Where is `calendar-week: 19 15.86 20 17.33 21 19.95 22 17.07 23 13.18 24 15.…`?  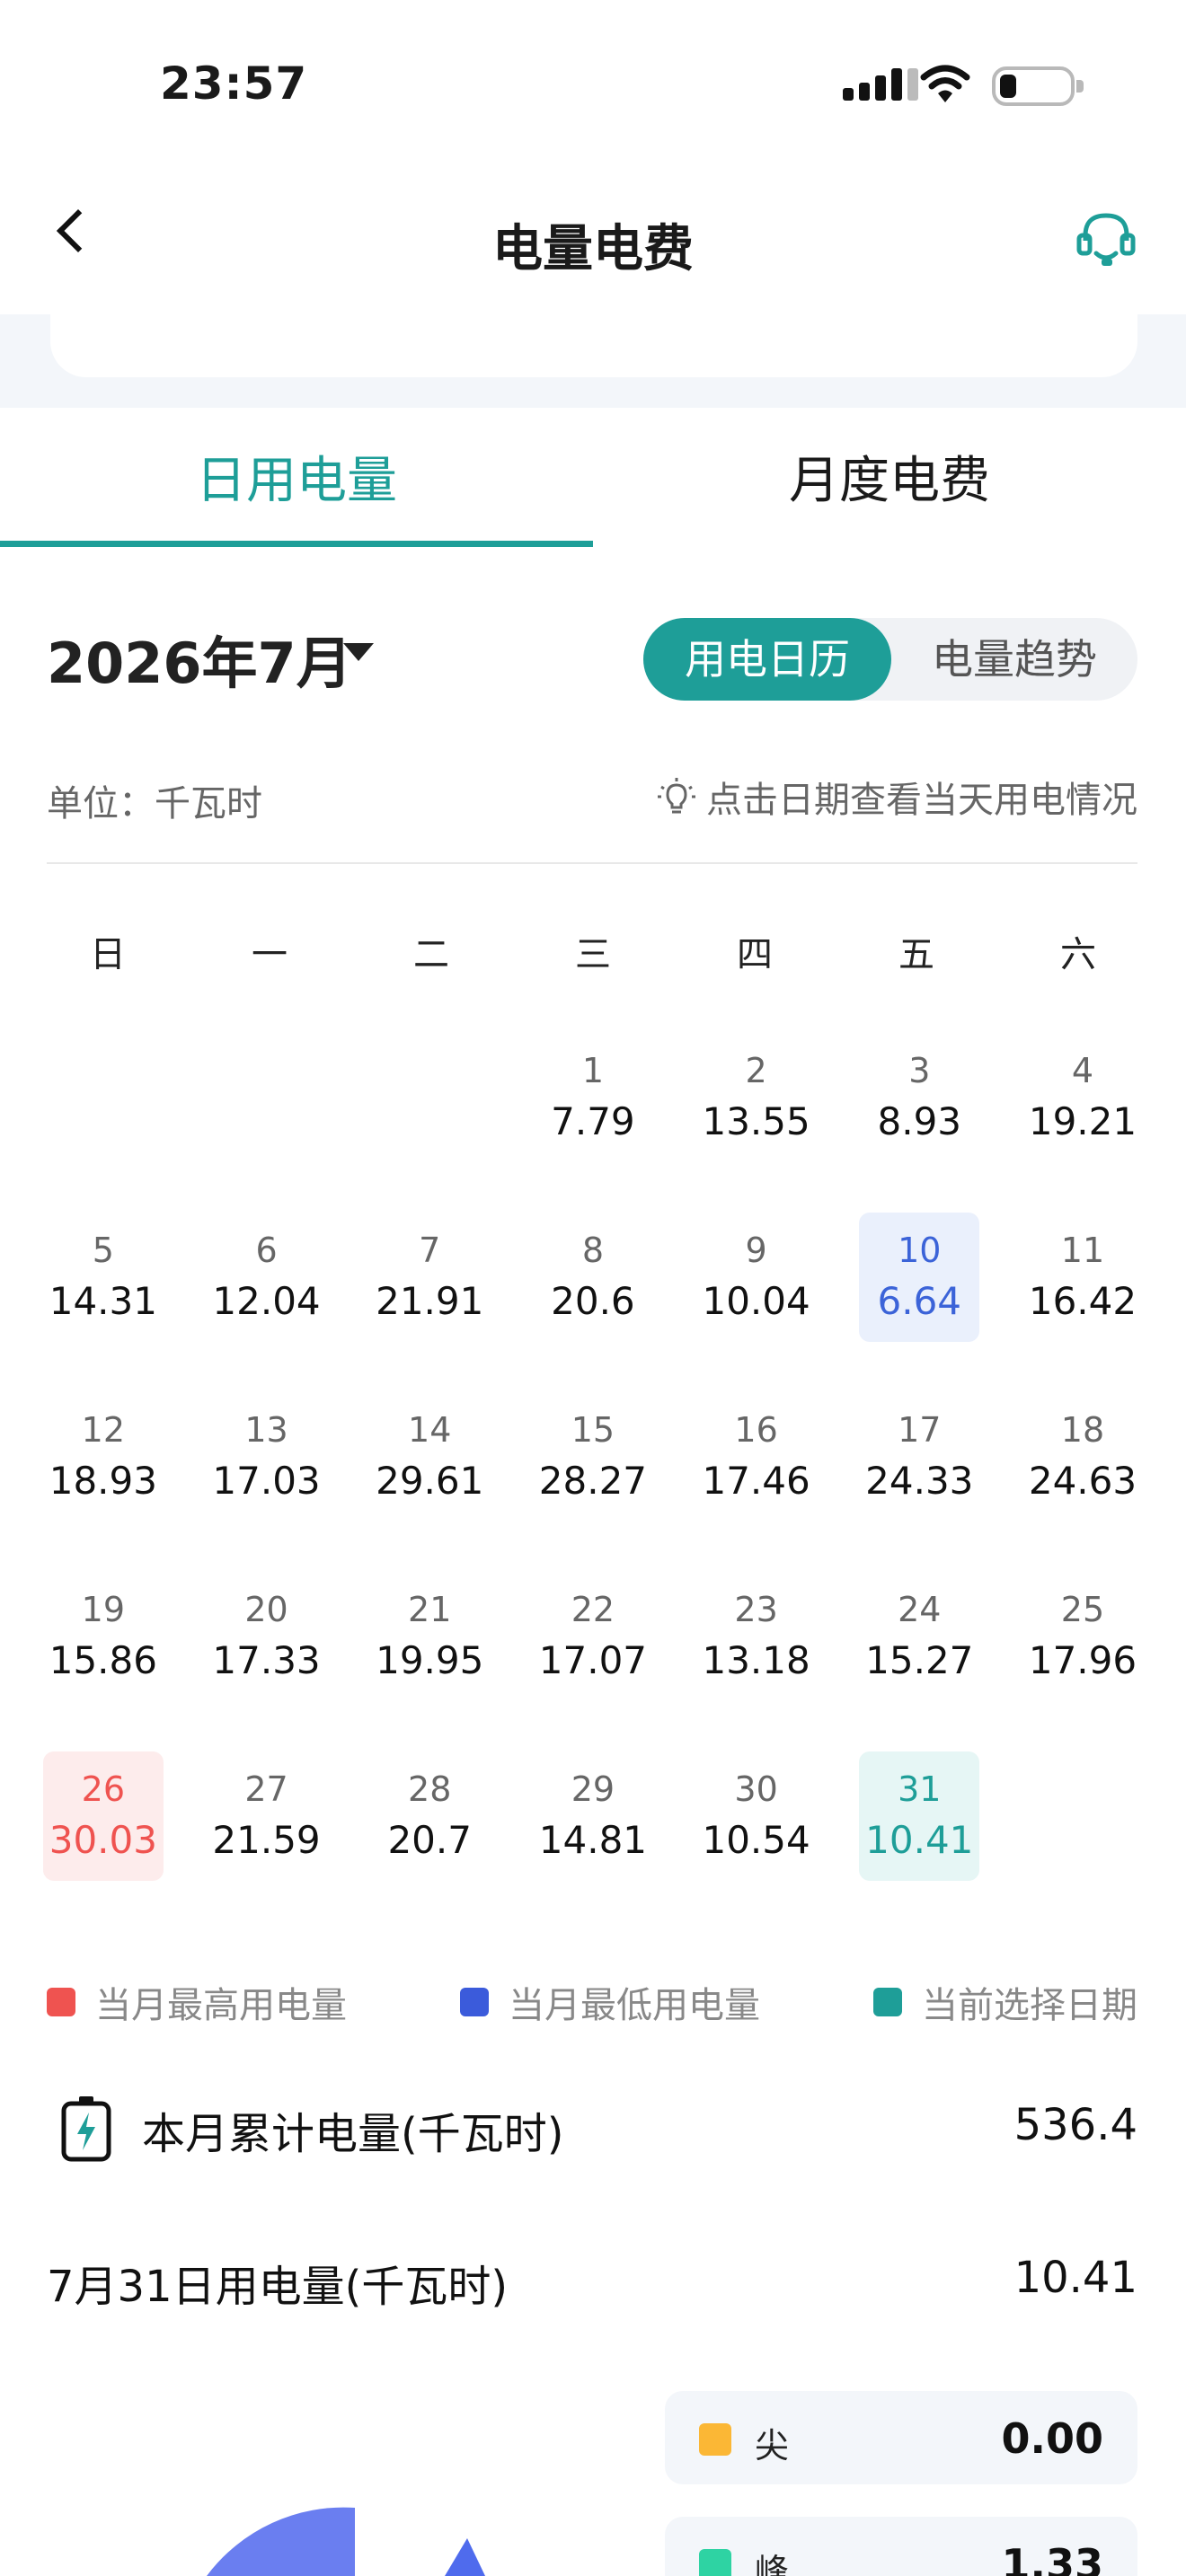 calendar-week: 19 15.86 20 17.33 21 19.95 22 17.07 23 13.18 24 15.… is located at coordinates (593, 1661).